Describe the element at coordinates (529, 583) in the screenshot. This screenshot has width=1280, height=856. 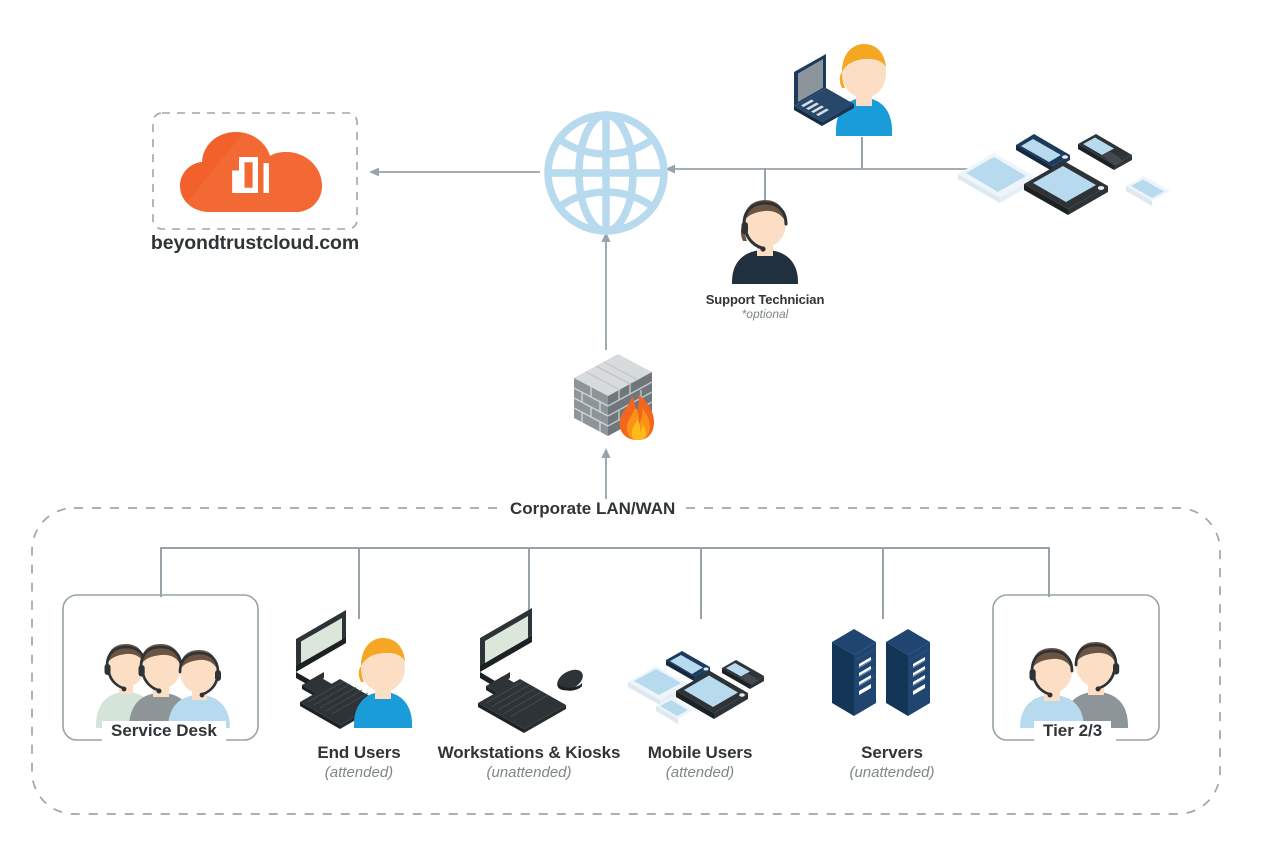
I see `drop-workstations` at that location.